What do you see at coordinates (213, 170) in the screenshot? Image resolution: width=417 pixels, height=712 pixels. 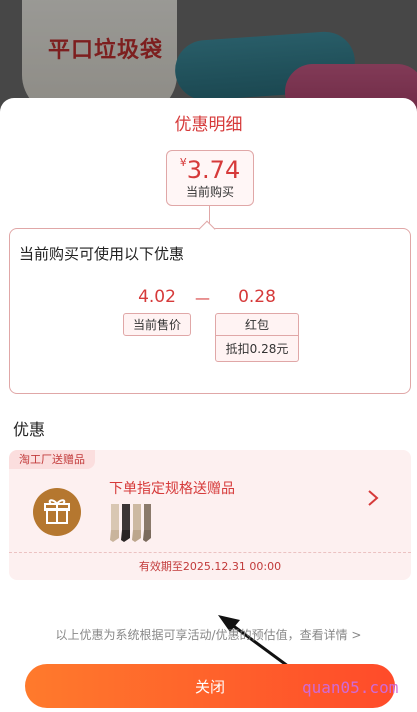 I see `price-value: 3.74` at bounding box center [213, 170].